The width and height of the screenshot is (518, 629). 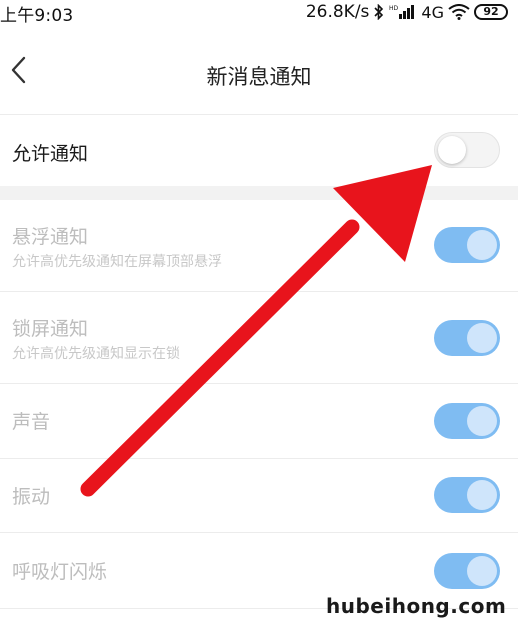 I want to click on bluetooth-icon, so click(x=379, y=12).